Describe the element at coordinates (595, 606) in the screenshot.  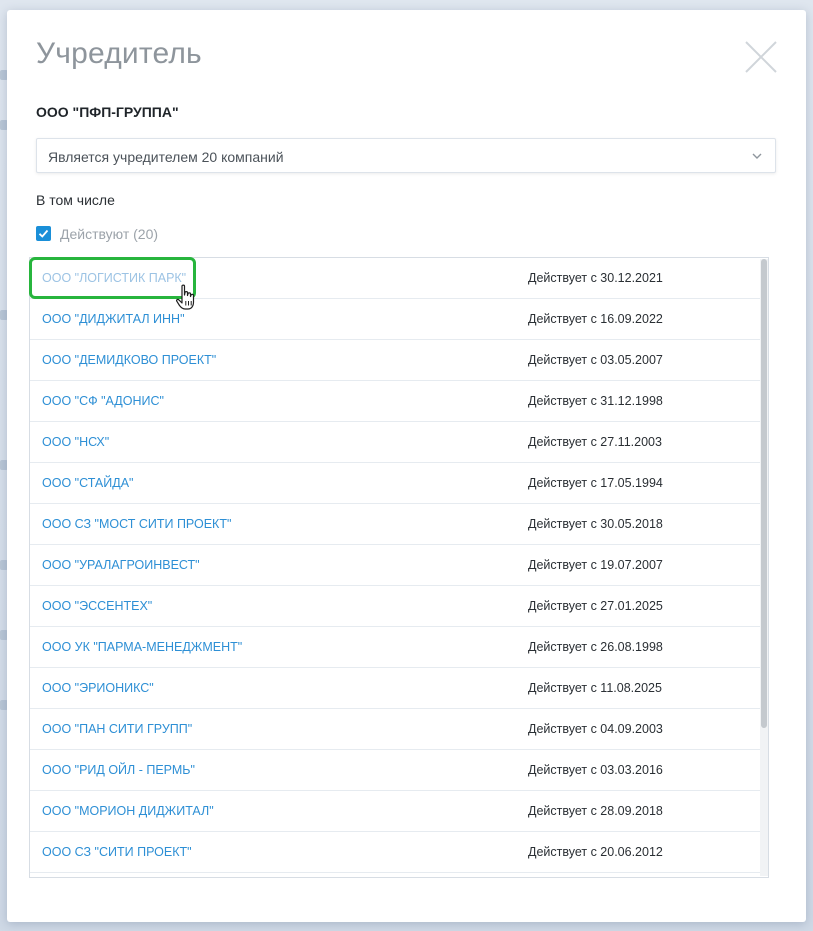
I see `company-status: Действует с 27.01.2025` at that location.